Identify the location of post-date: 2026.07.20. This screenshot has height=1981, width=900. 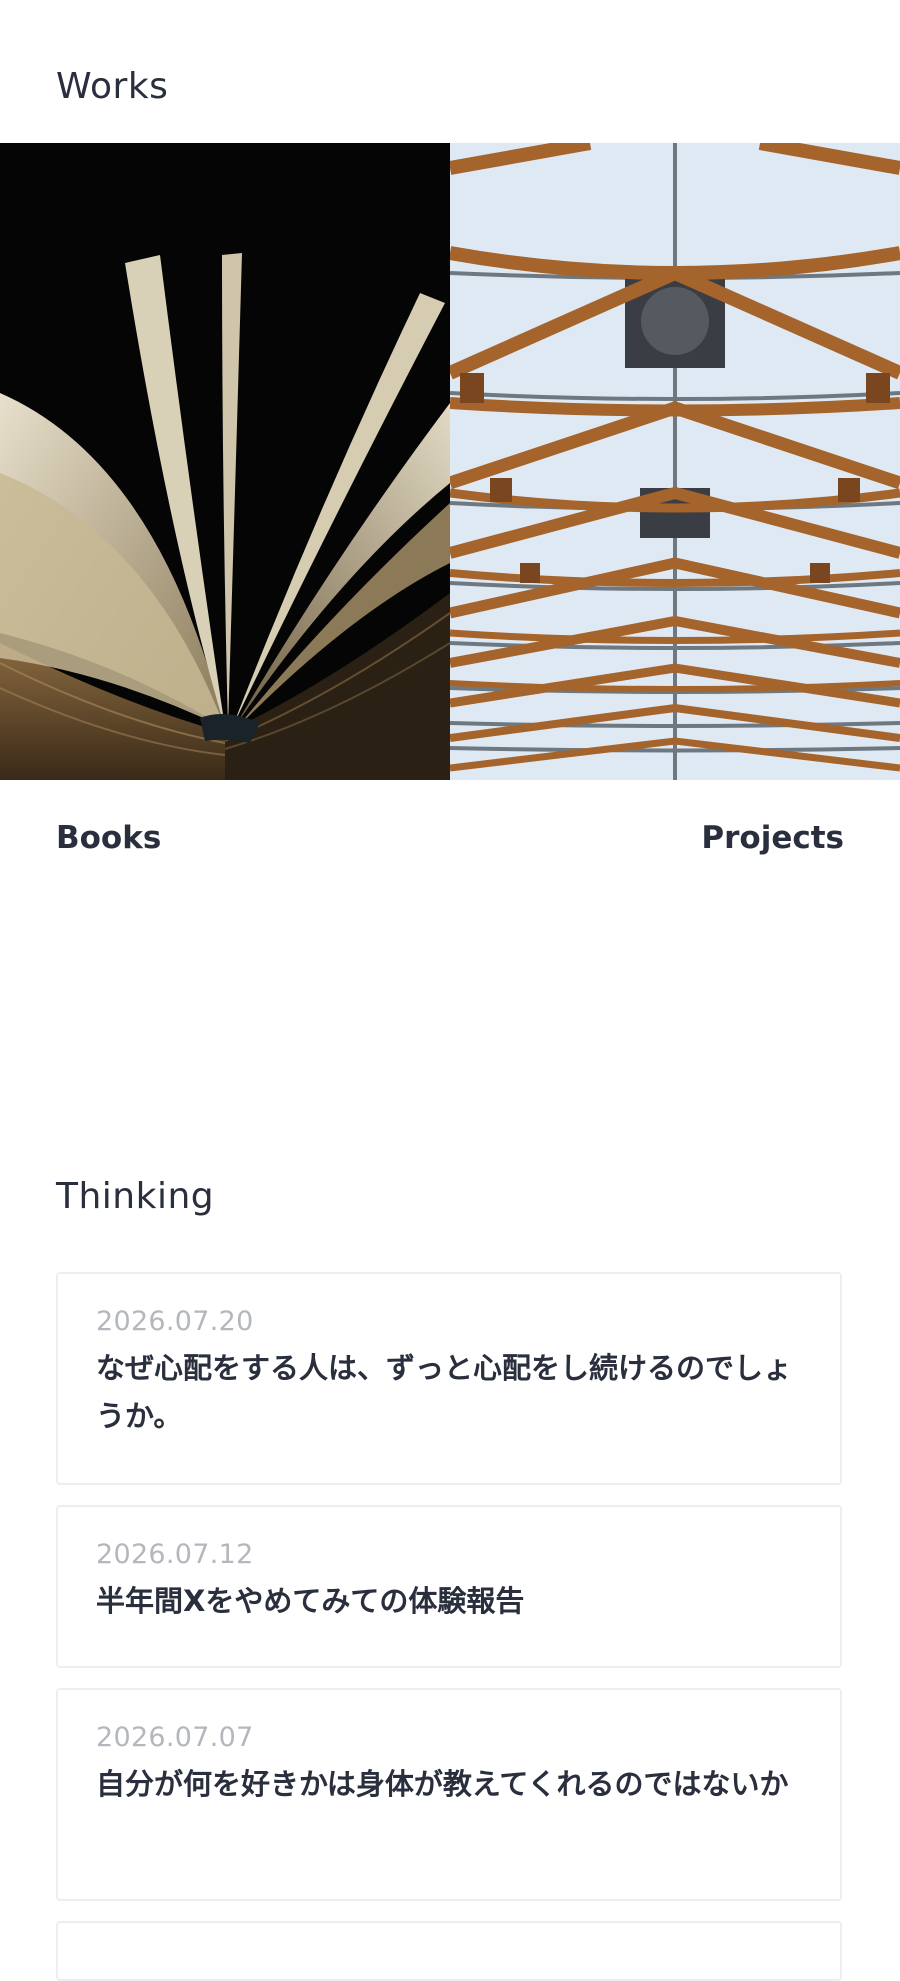
(175, 1321).